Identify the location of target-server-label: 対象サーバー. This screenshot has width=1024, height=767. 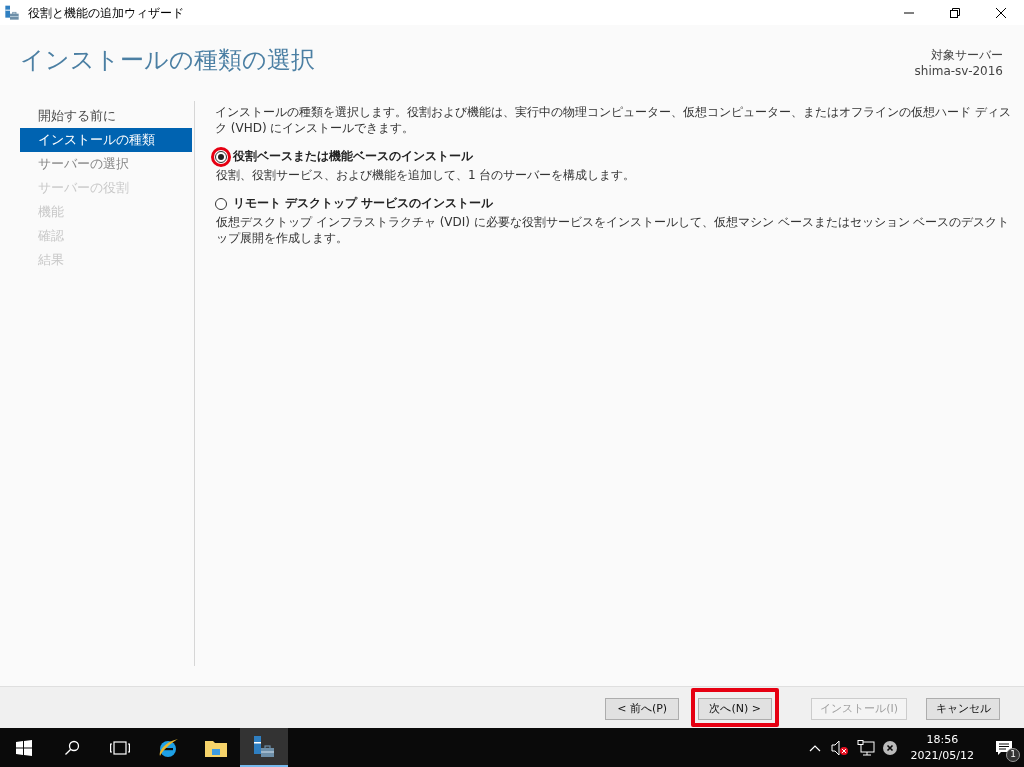
(966, 55).